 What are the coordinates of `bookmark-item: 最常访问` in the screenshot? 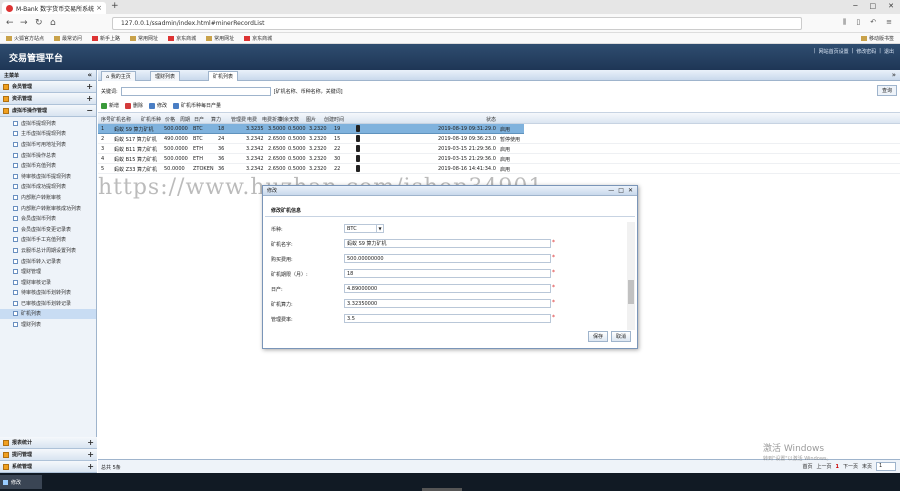 It's located at (68, 38).